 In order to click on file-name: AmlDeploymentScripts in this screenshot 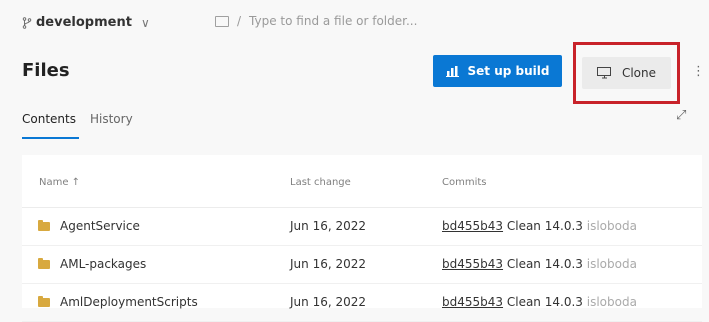, I will do `click(129, 302)`.